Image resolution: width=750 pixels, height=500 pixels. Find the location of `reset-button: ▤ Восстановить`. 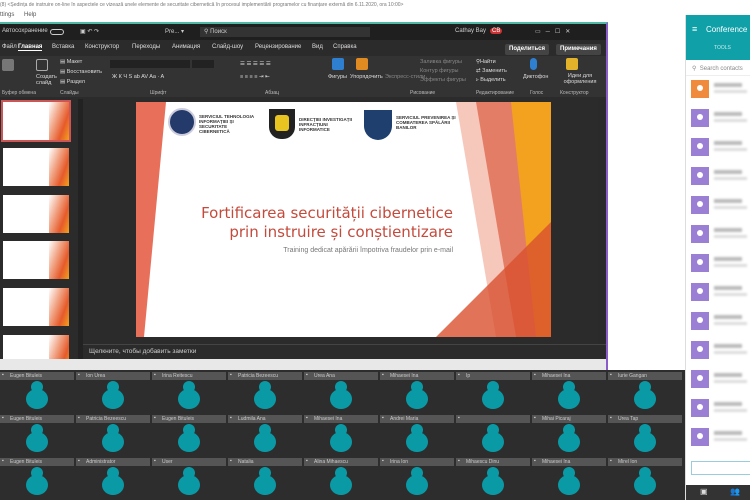

reset-button: ▤ Восстановить is located at coordinates (81, 72).